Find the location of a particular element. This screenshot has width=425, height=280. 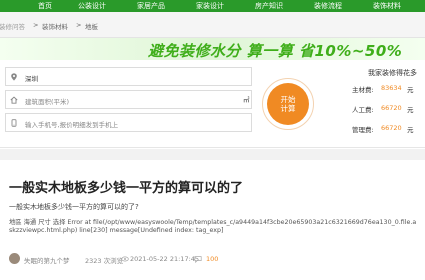

nav-property-knowledge: 房产知识 is located at coordinates (269, 6).